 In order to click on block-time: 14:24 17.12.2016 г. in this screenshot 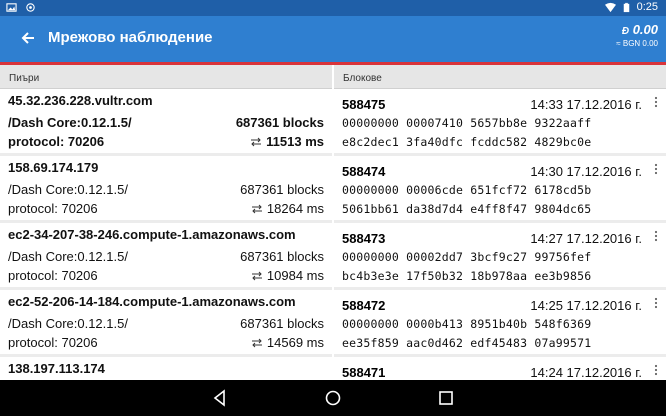, I will do `click(586, 372)`.